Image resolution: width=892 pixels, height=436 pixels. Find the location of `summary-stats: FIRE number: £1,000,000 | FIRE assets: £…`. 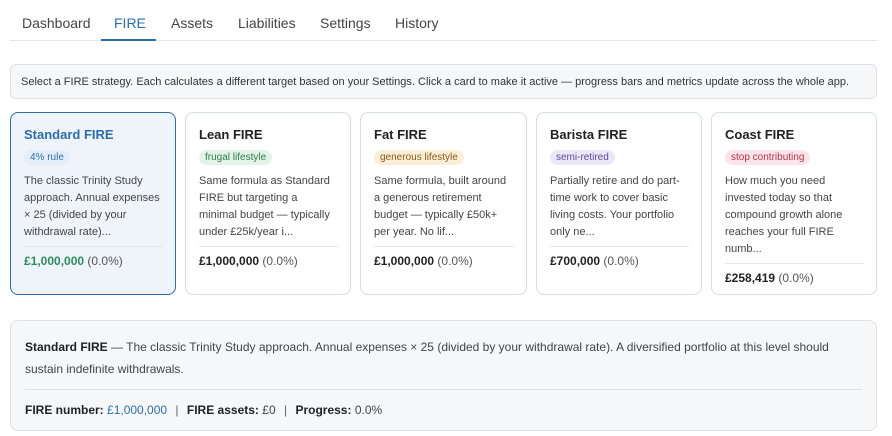

summary-stats: FIRE number: £1,000,000 | FIRE assets: £… is located at coordinates (443, 410).